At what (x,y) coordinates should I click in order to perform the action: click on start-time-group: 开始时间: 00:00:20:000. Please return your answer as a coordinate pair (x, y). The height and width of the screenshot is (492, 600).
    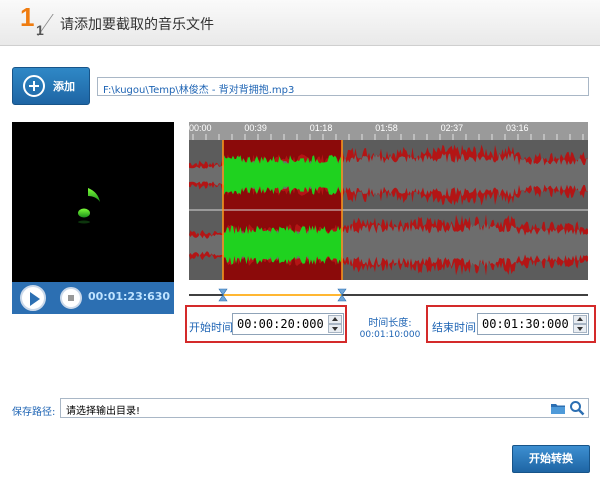
    Looking at the image, I should click on (266, 324).